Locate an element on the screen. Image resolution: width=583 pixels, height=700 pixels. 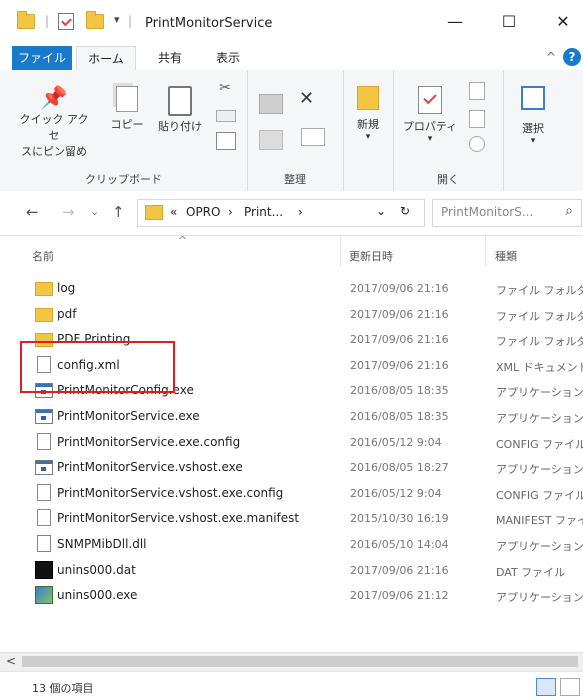
qat-folder-icon is located at coordinates (26, 20).